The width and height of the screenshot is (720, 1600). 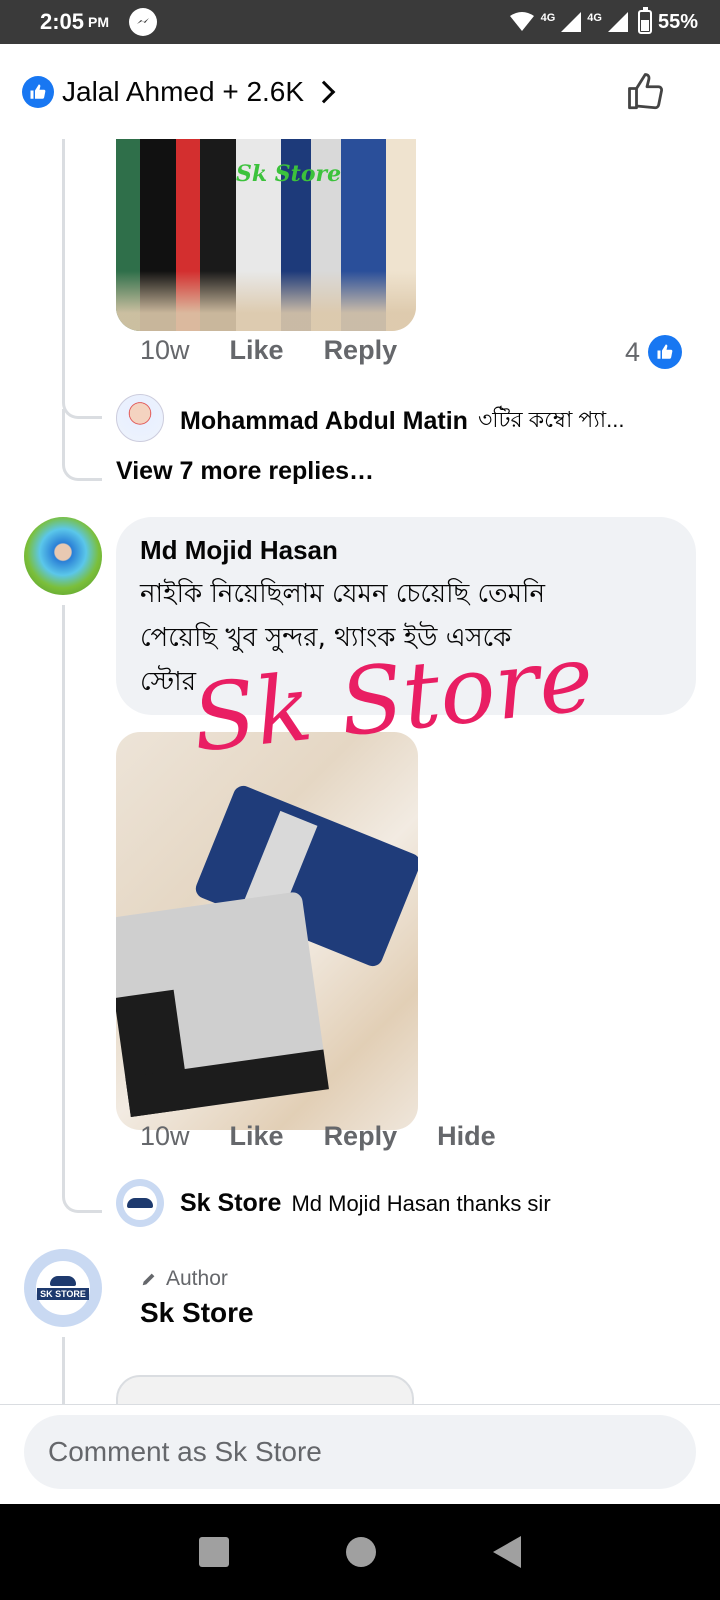 I want to click on reply-preview: Sk Store Md Mojid Hasan thanks sir, so click(x=365, y=1203).